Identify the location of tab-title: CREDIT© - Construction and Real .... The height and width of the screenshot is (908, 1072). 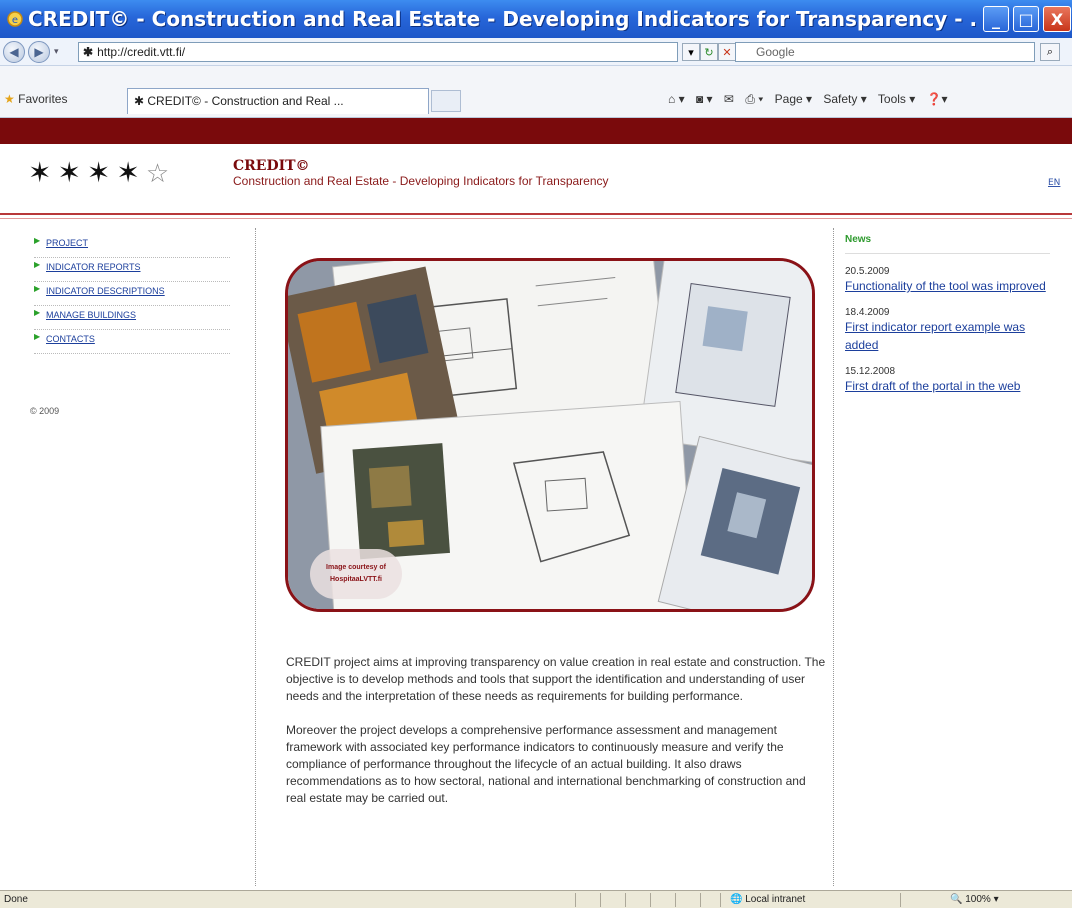
(245, 101).